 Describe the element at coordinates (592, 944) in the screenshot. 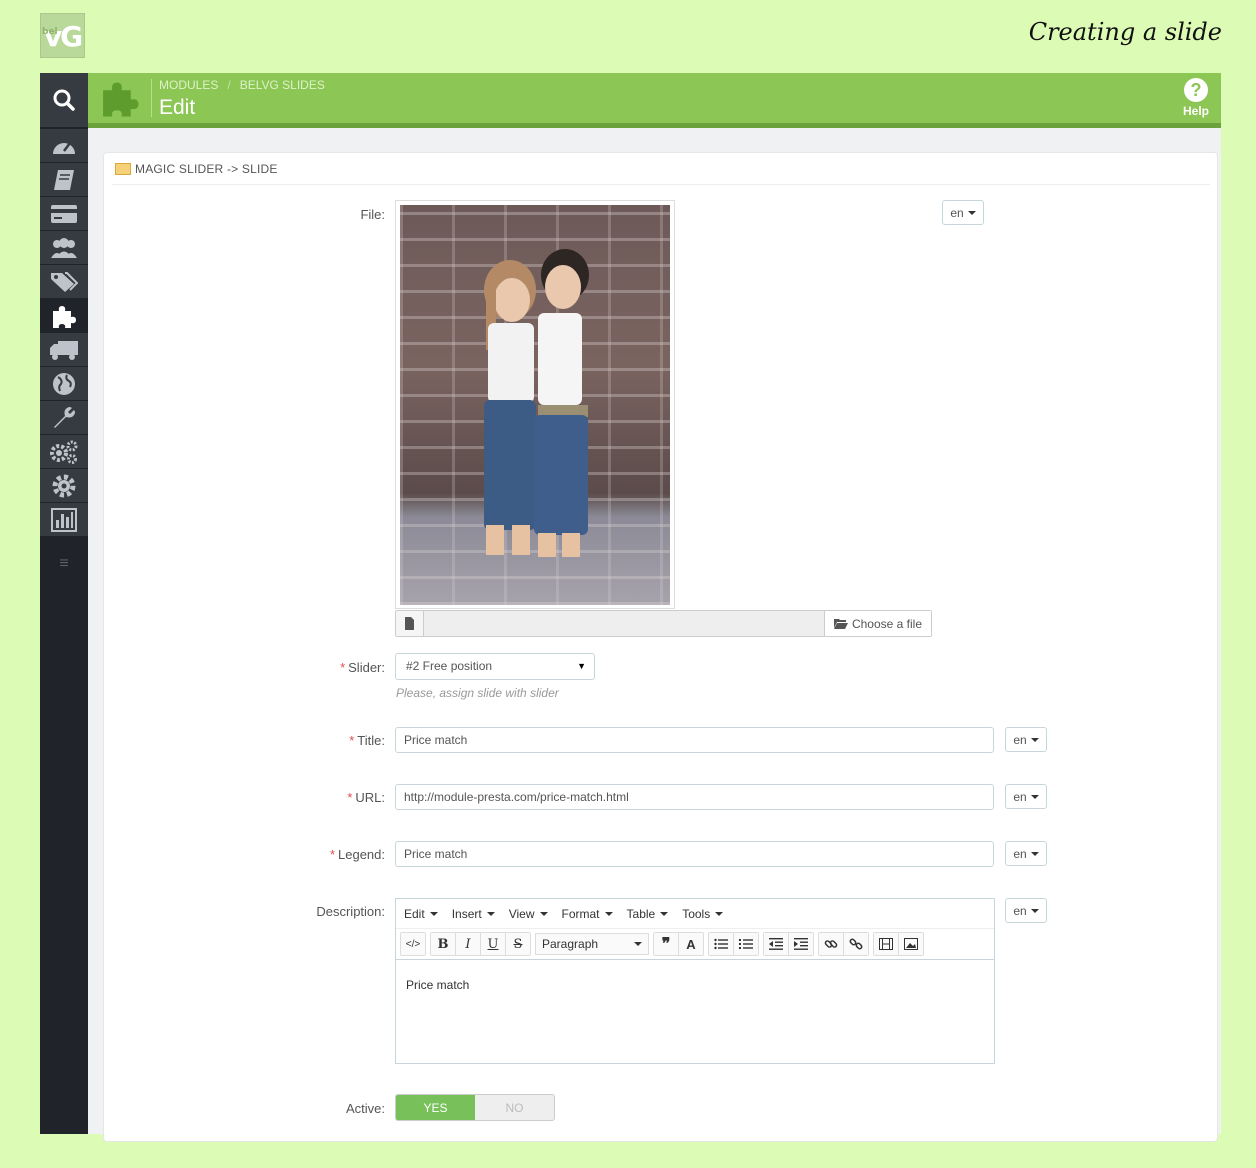

I see `format-block-select: Paragraph` at that location.